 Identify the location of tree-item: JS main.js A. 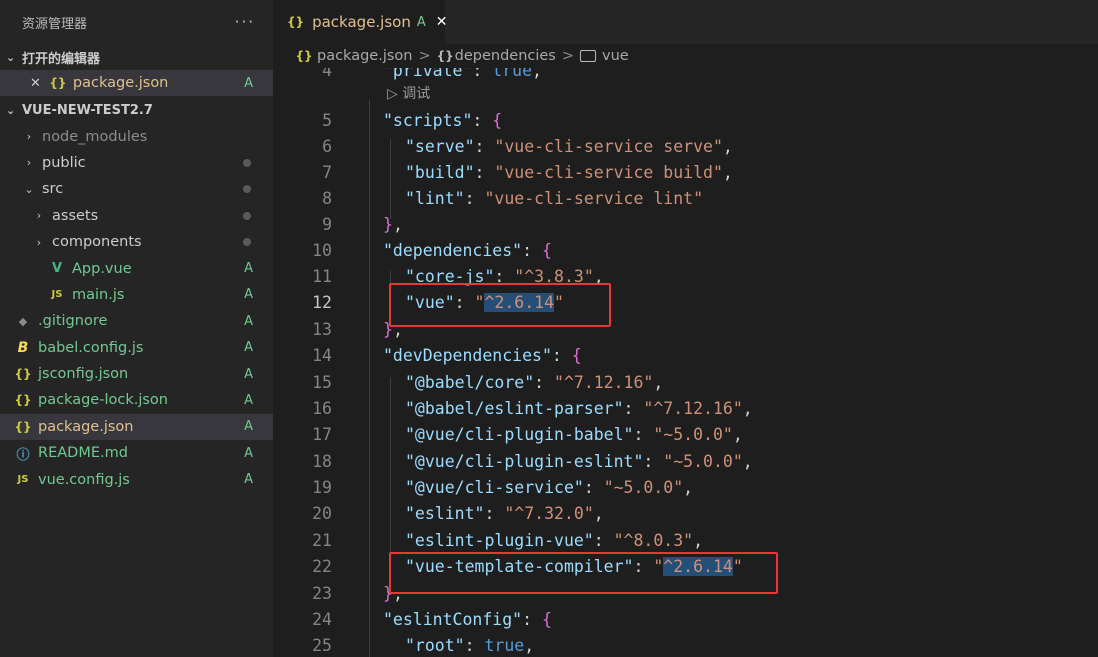
(136, 295).